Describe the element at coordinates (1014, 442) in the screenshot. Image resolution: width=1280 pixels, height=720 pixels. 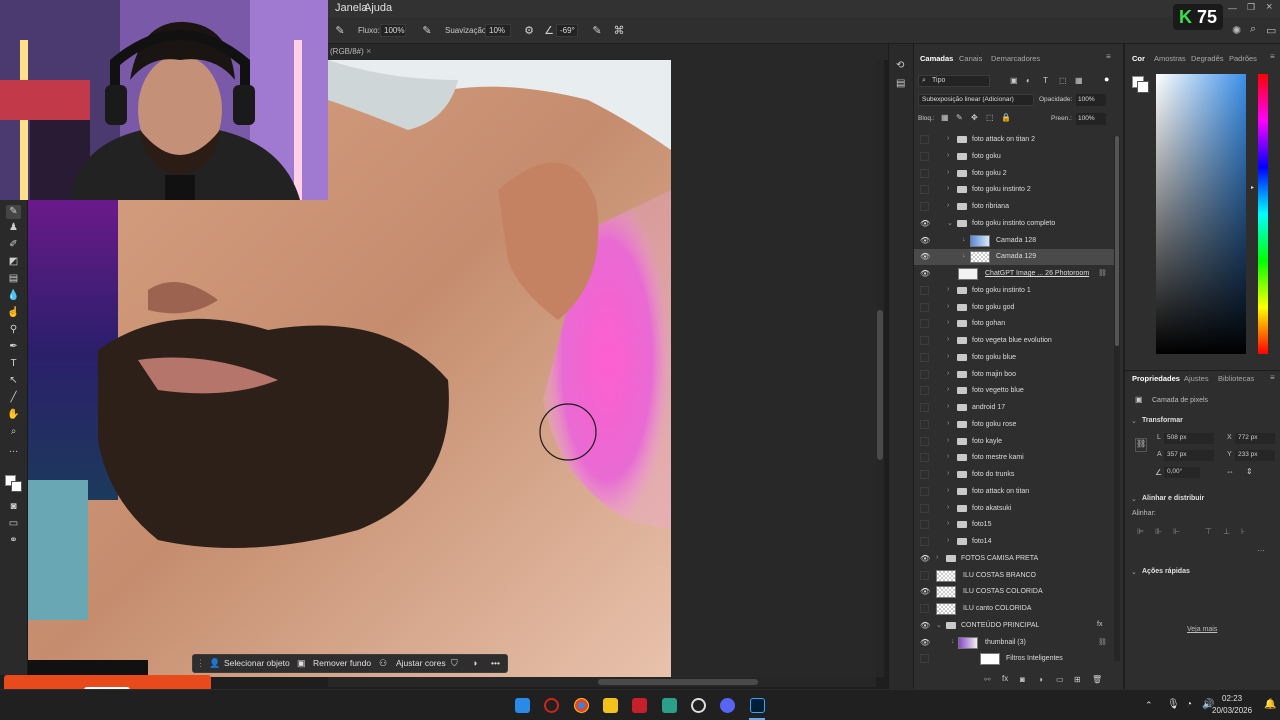
I see `layer-row: › foto kayle` at that location.